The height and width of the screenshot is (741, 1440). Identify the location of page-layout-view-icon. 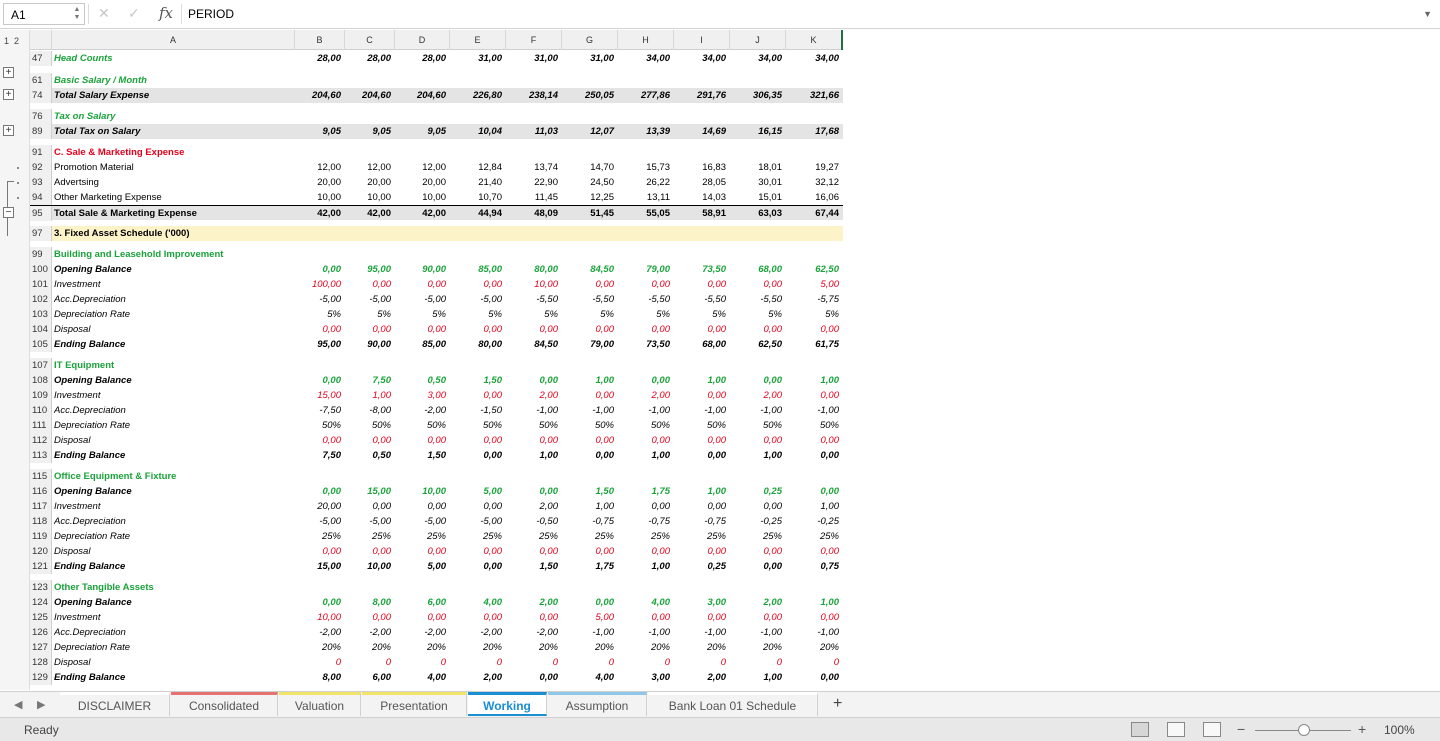
(1176, 729).